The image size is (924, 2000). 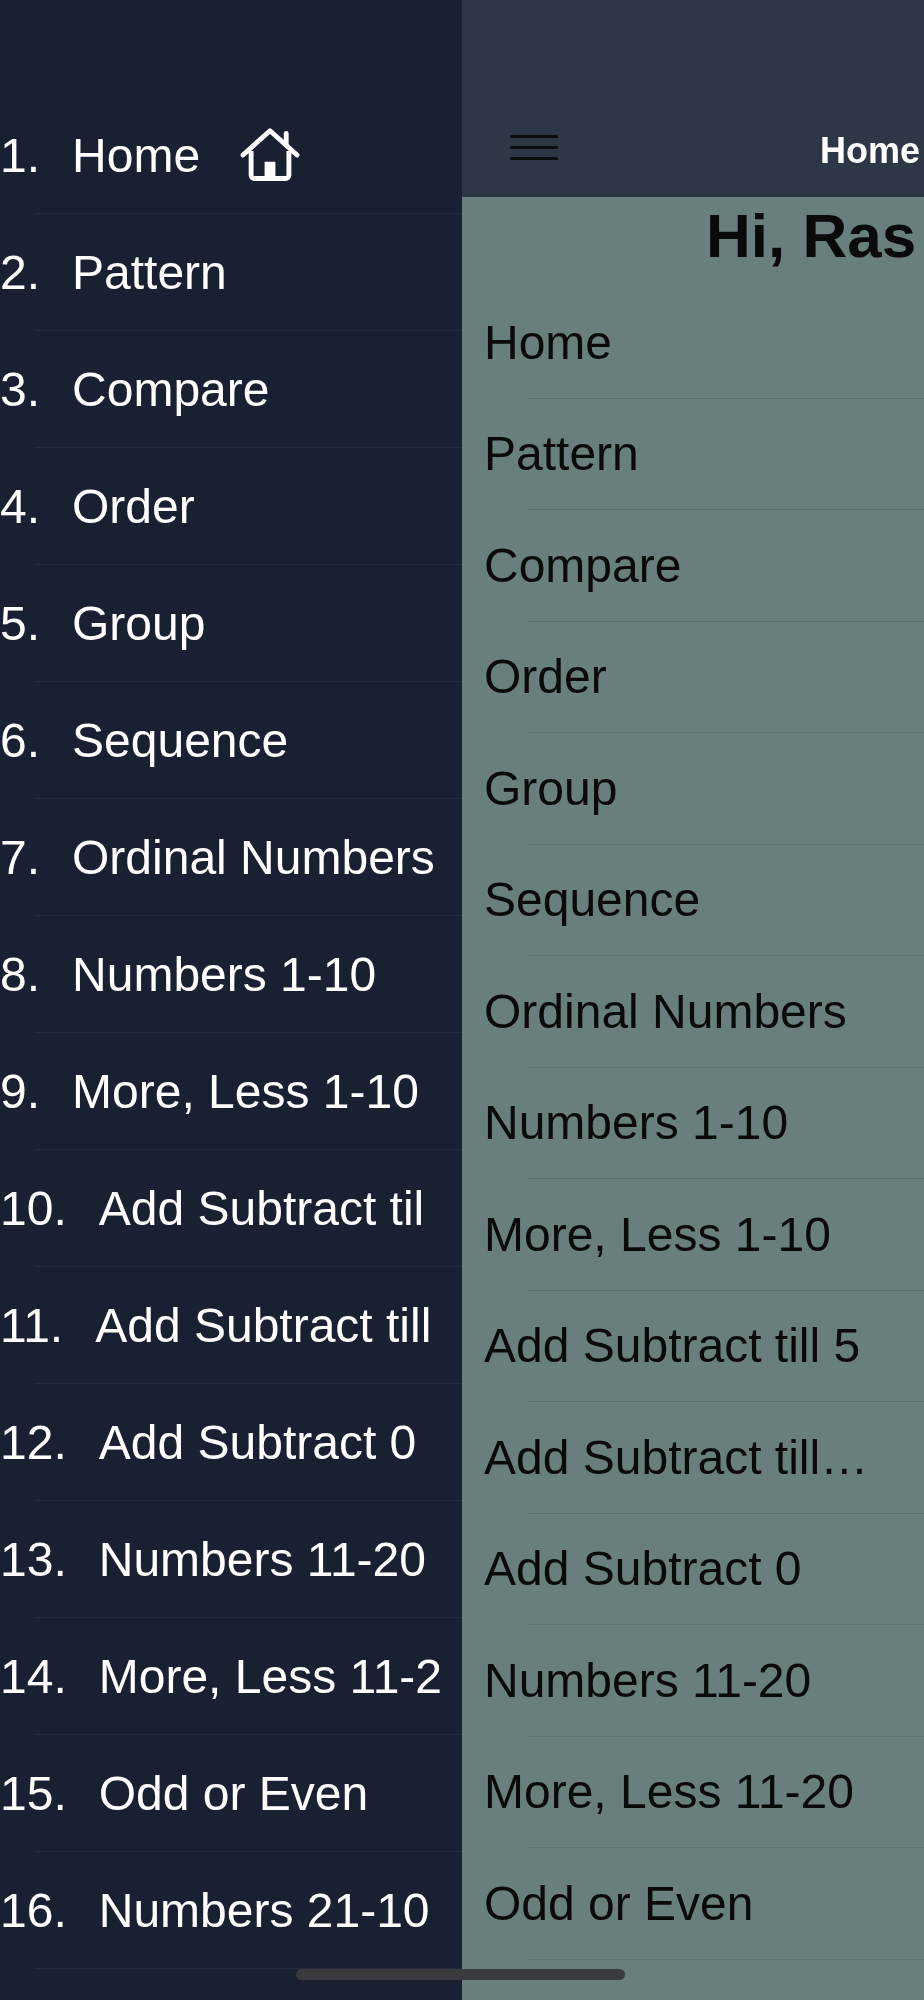 I want to click on list-item: More, Less 1-10, so click(x=693, y=1234).